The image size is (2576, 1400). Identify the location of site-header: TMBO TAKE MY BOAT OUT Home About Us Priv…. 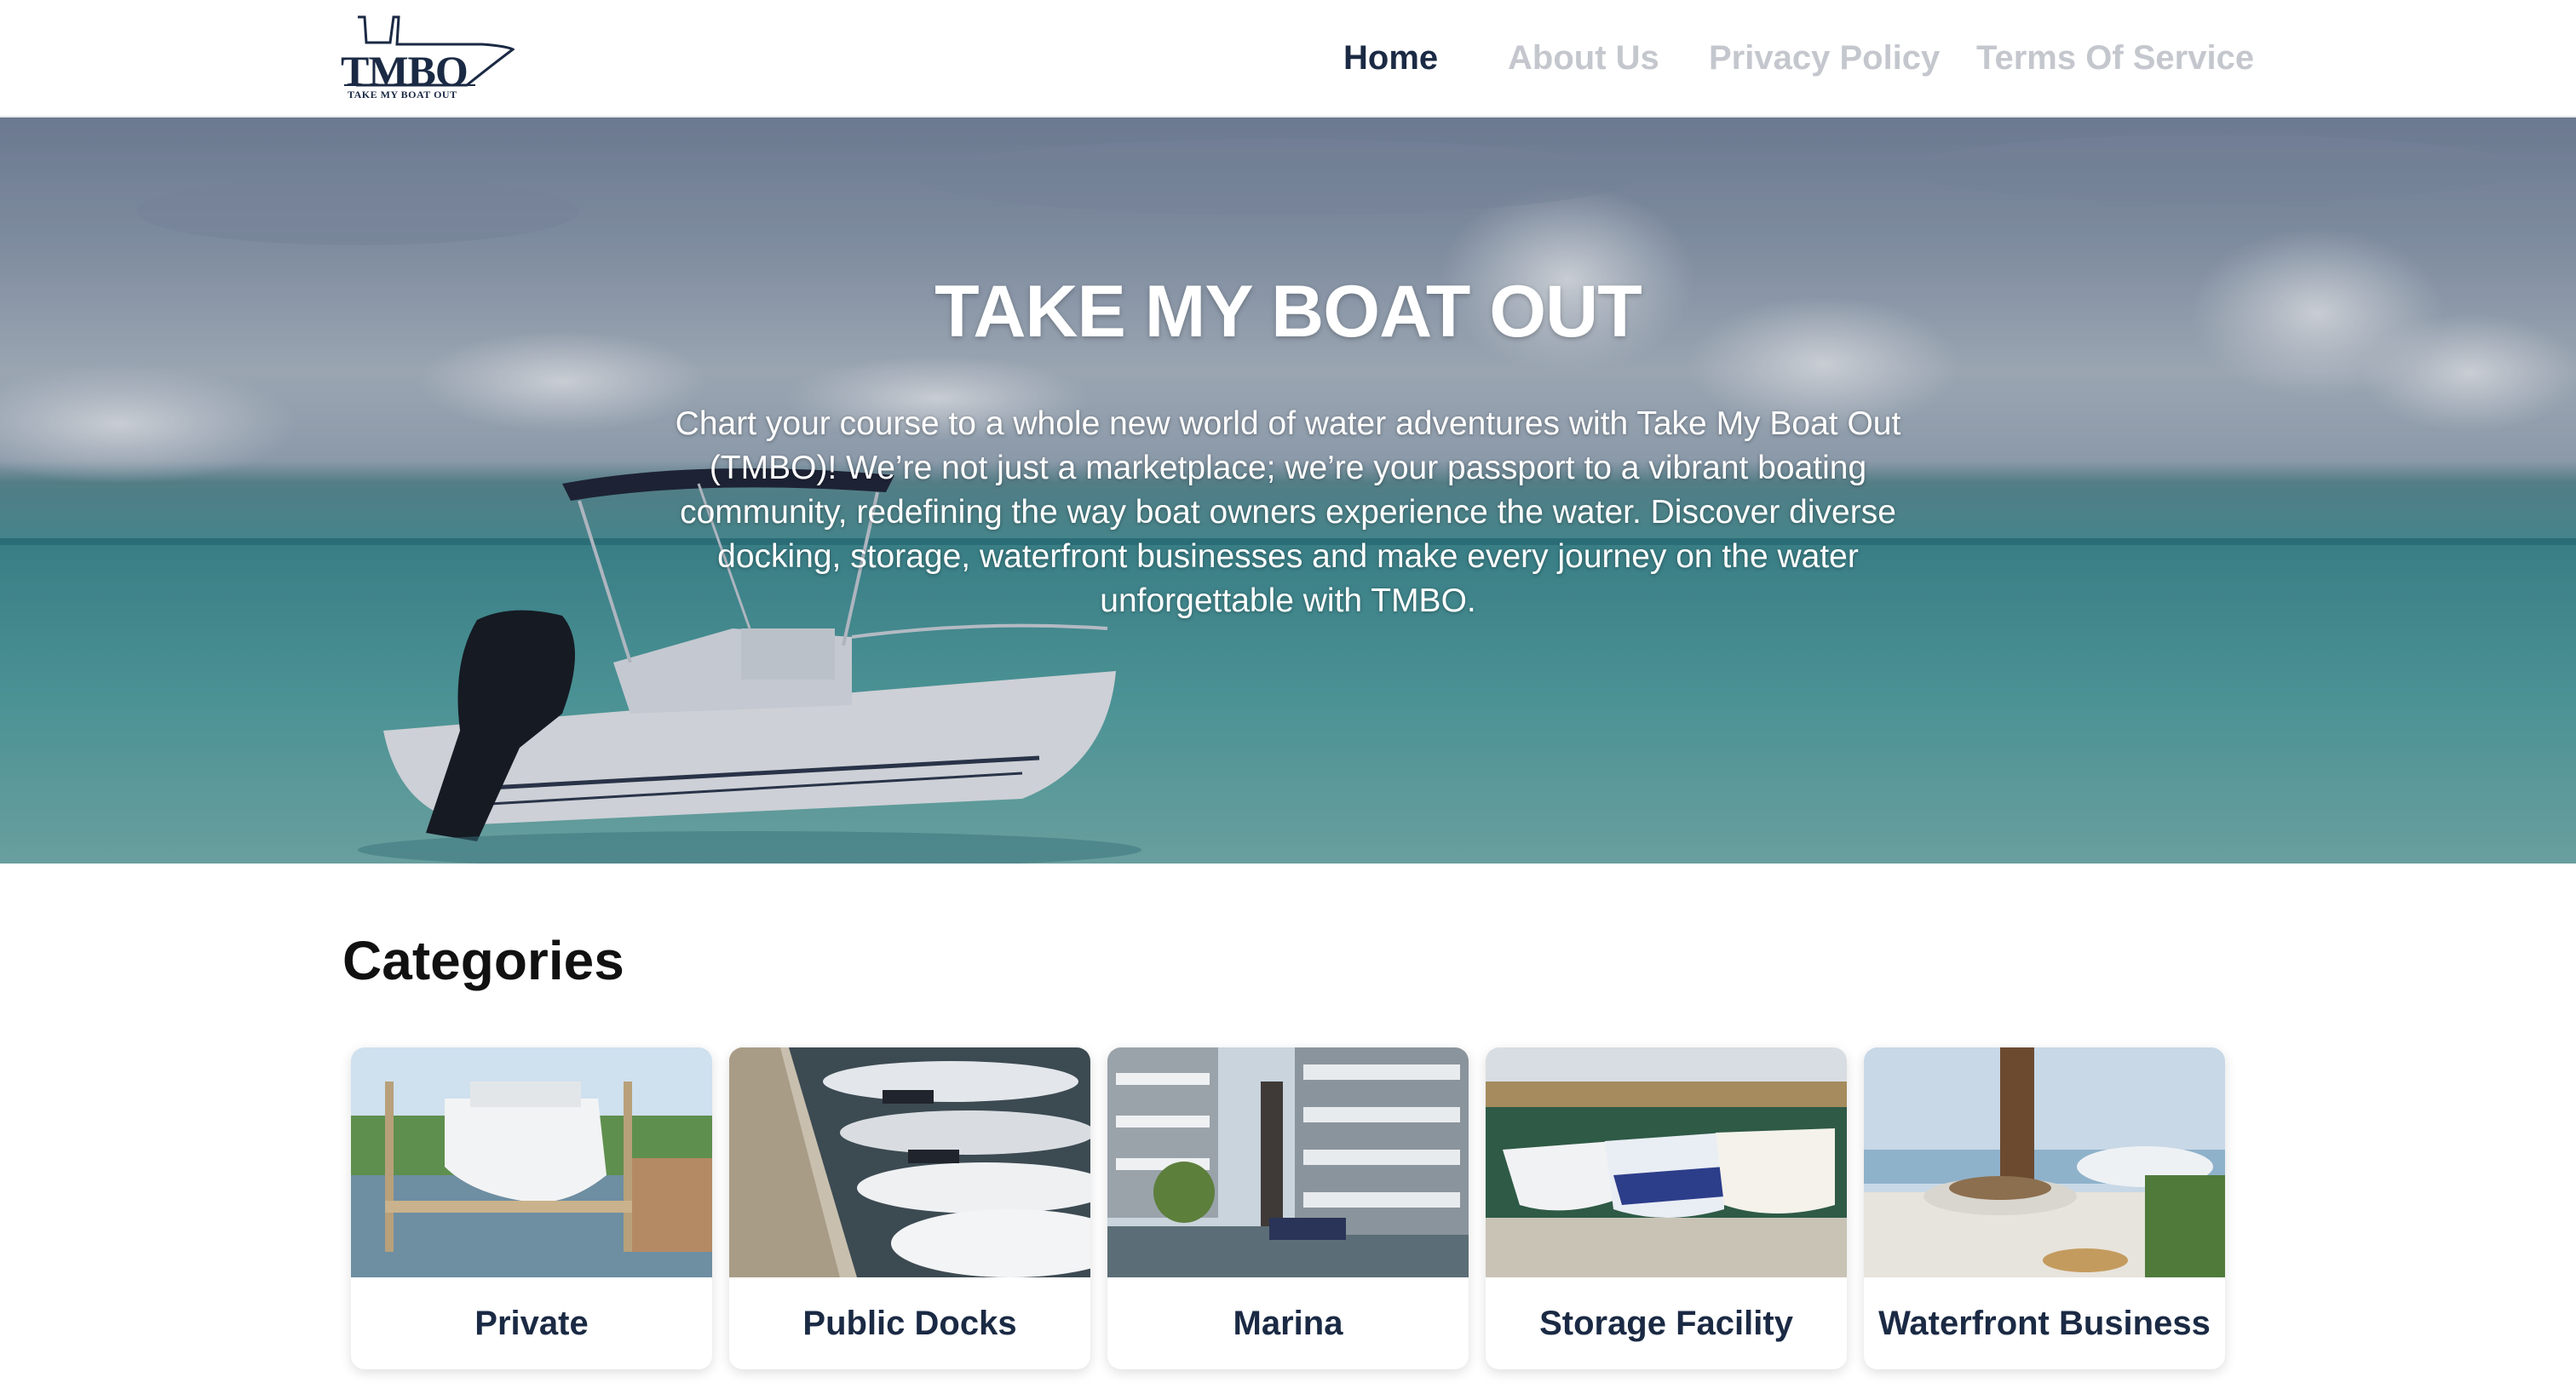
(1288, 59).